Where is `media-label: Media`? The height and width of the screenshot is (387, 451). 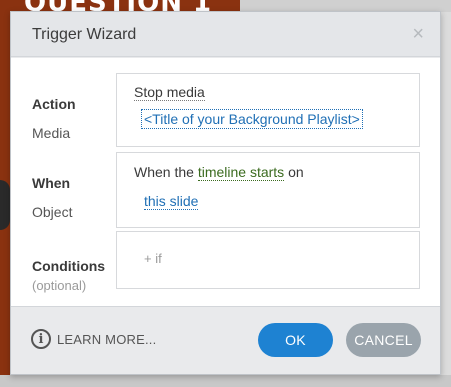 media-label: Media is located at coordinates (51, 133).